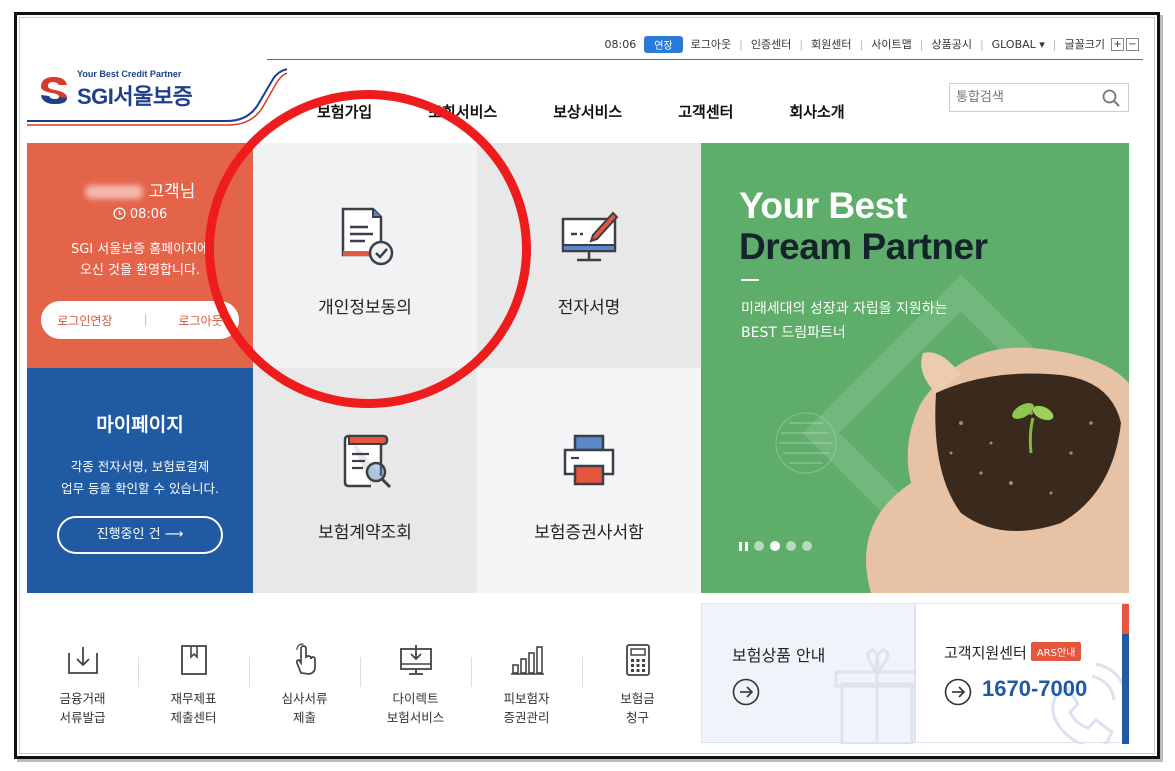 The height and width of the screenshot is (771, 1175). What do you see at coordinates (526, 708) in the screenshot?
I see `quick-label: 피보험자 증권관리` at bounding box center [526, 708].